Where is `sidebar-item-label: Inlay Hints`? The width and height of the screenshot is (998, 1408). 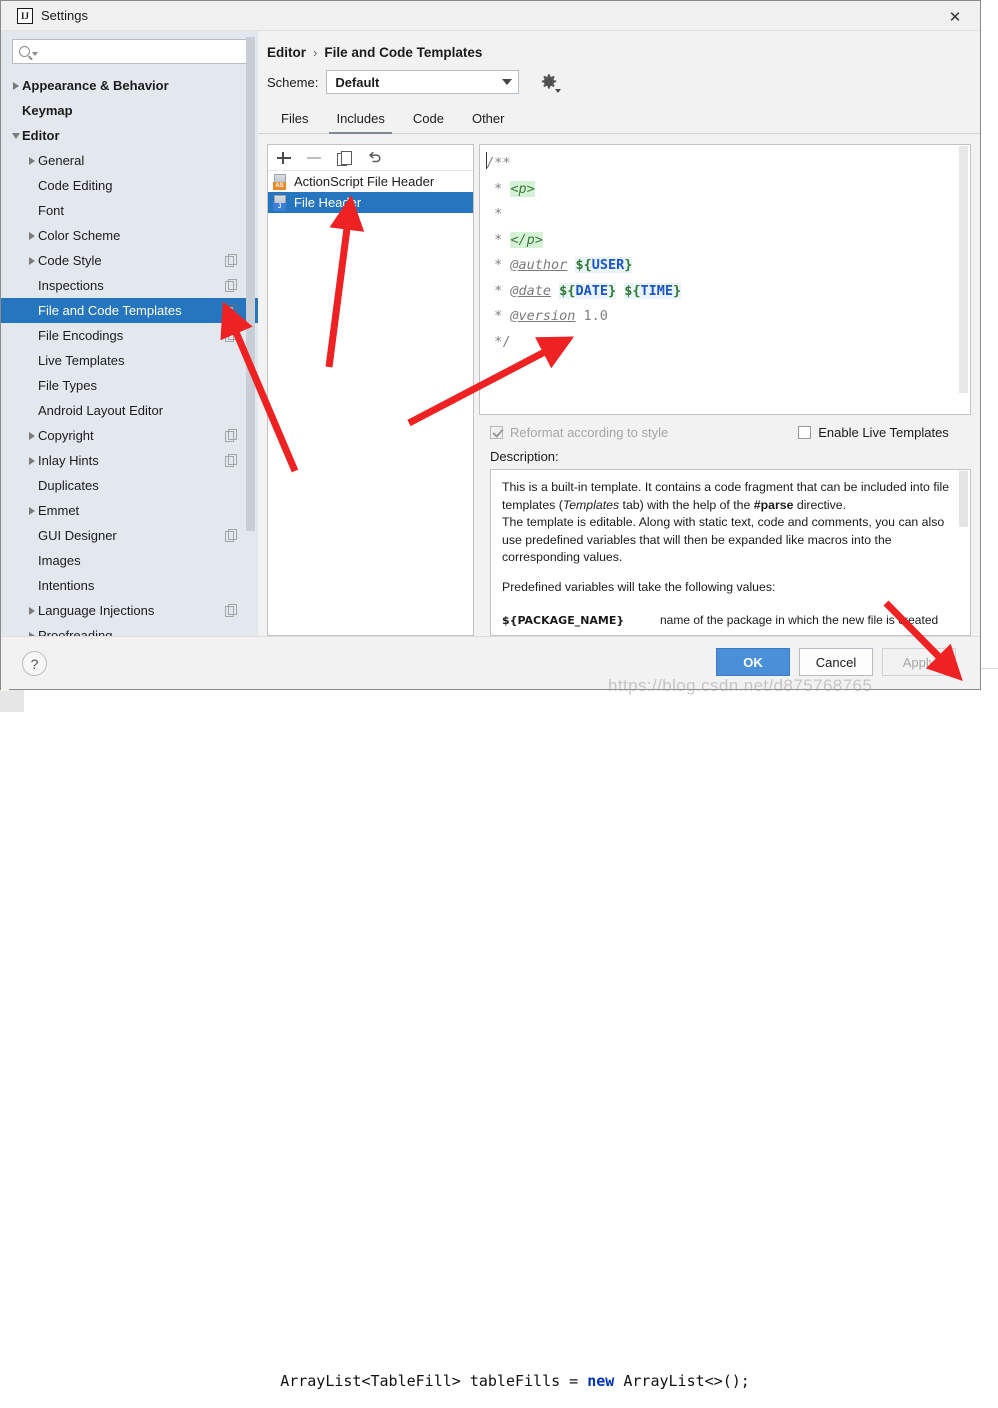
sidebar-item-label: Inlay Hints is located at coordinates (68, 460).